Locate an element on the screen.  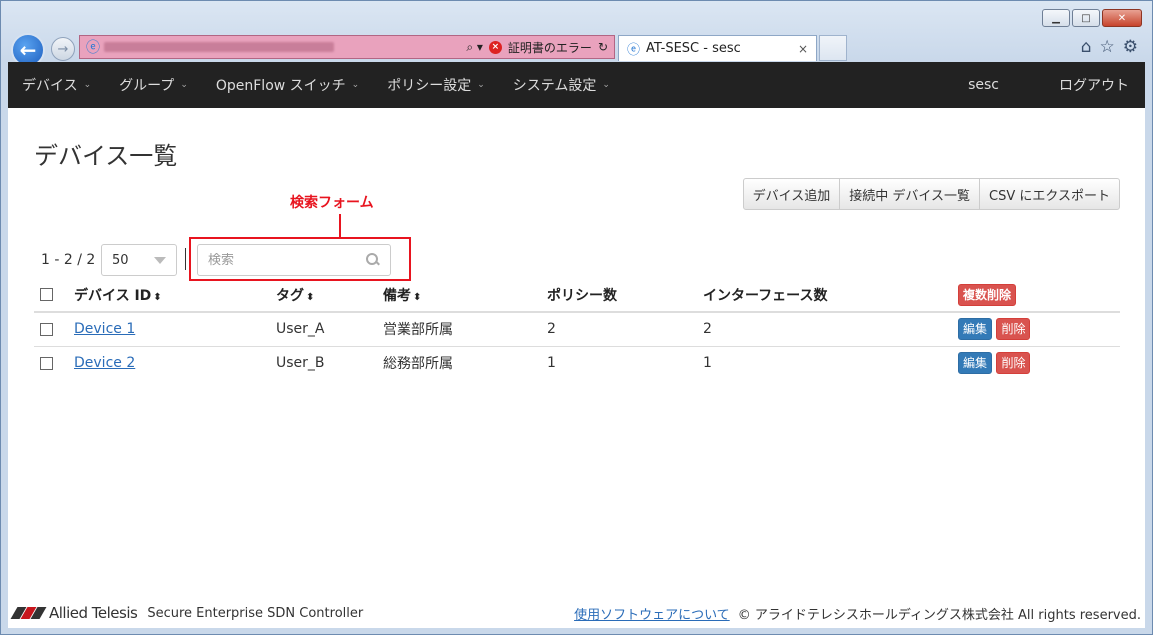
nav-item-policy-settings: ポリシー設定 ⌄ is located at coordinates (436, 85).